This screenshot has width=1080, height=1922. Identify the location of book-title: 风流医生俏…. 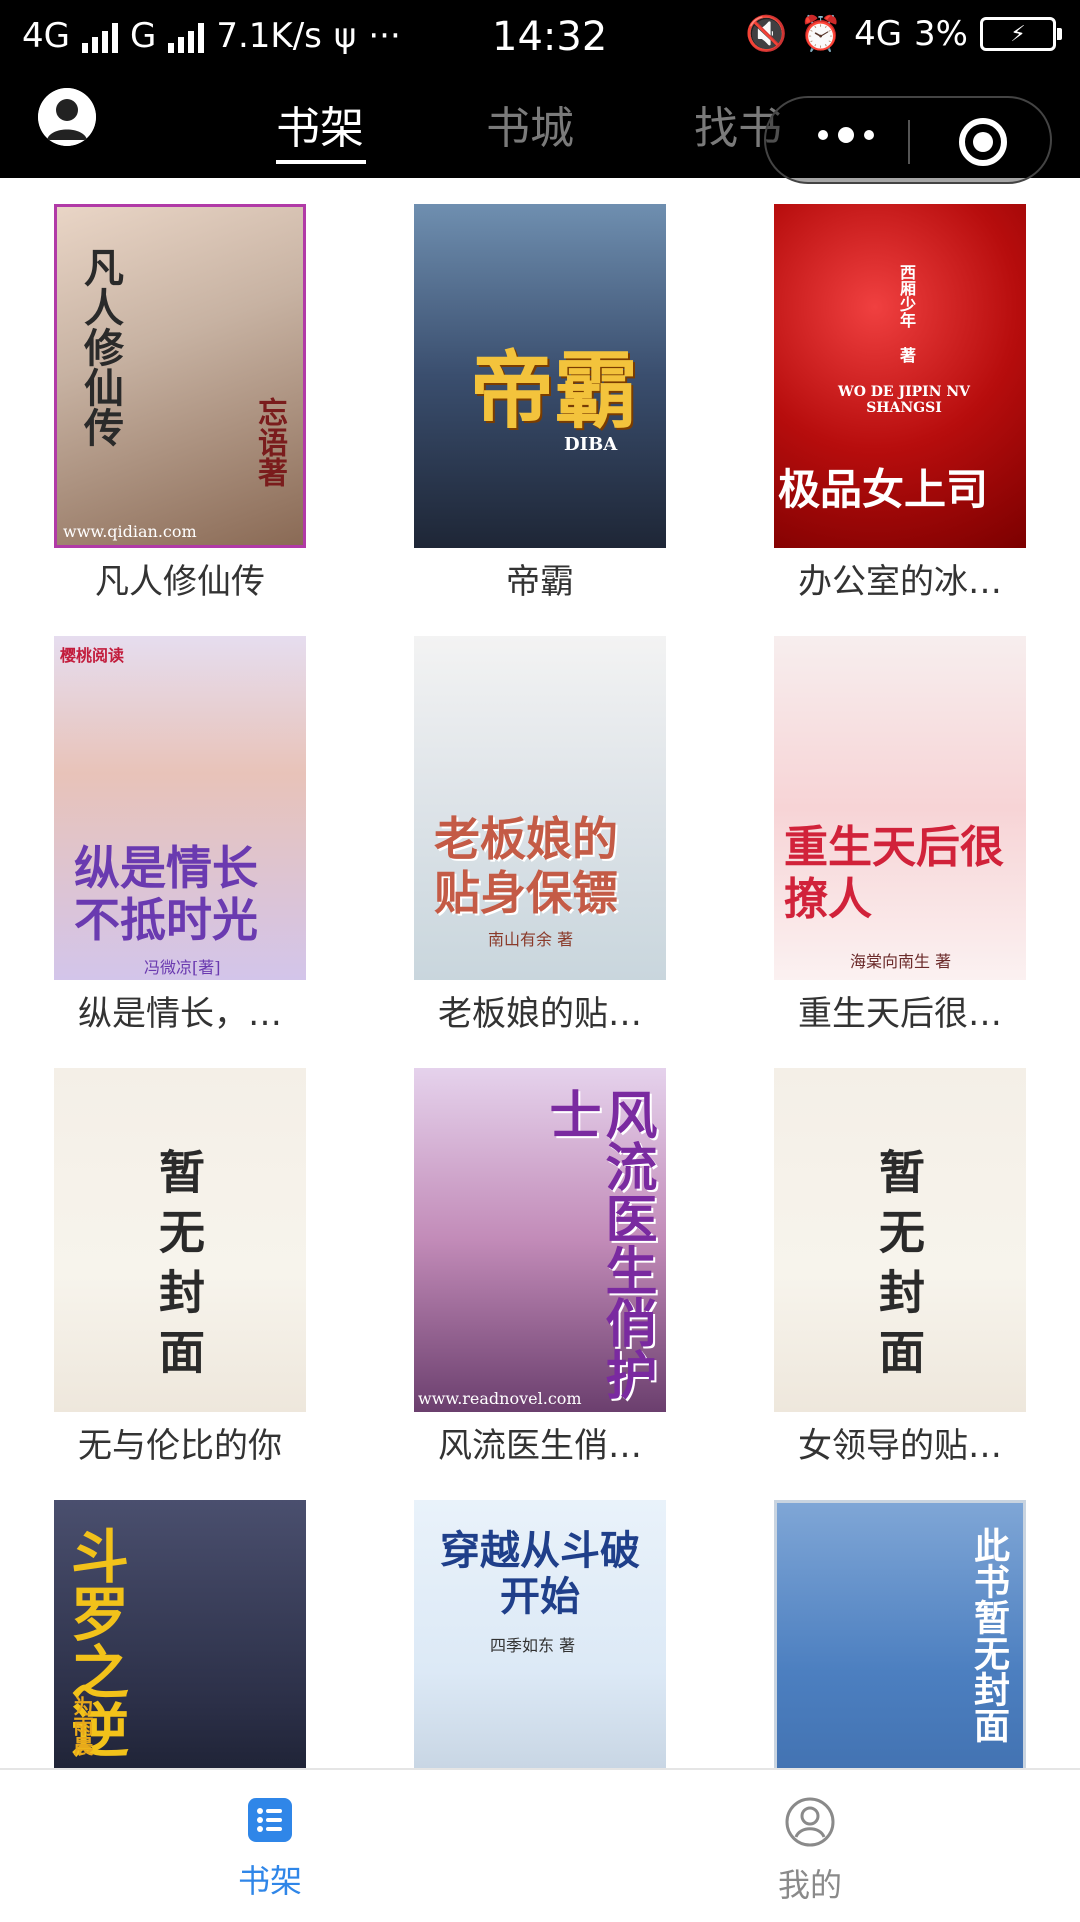
(540, 1446).